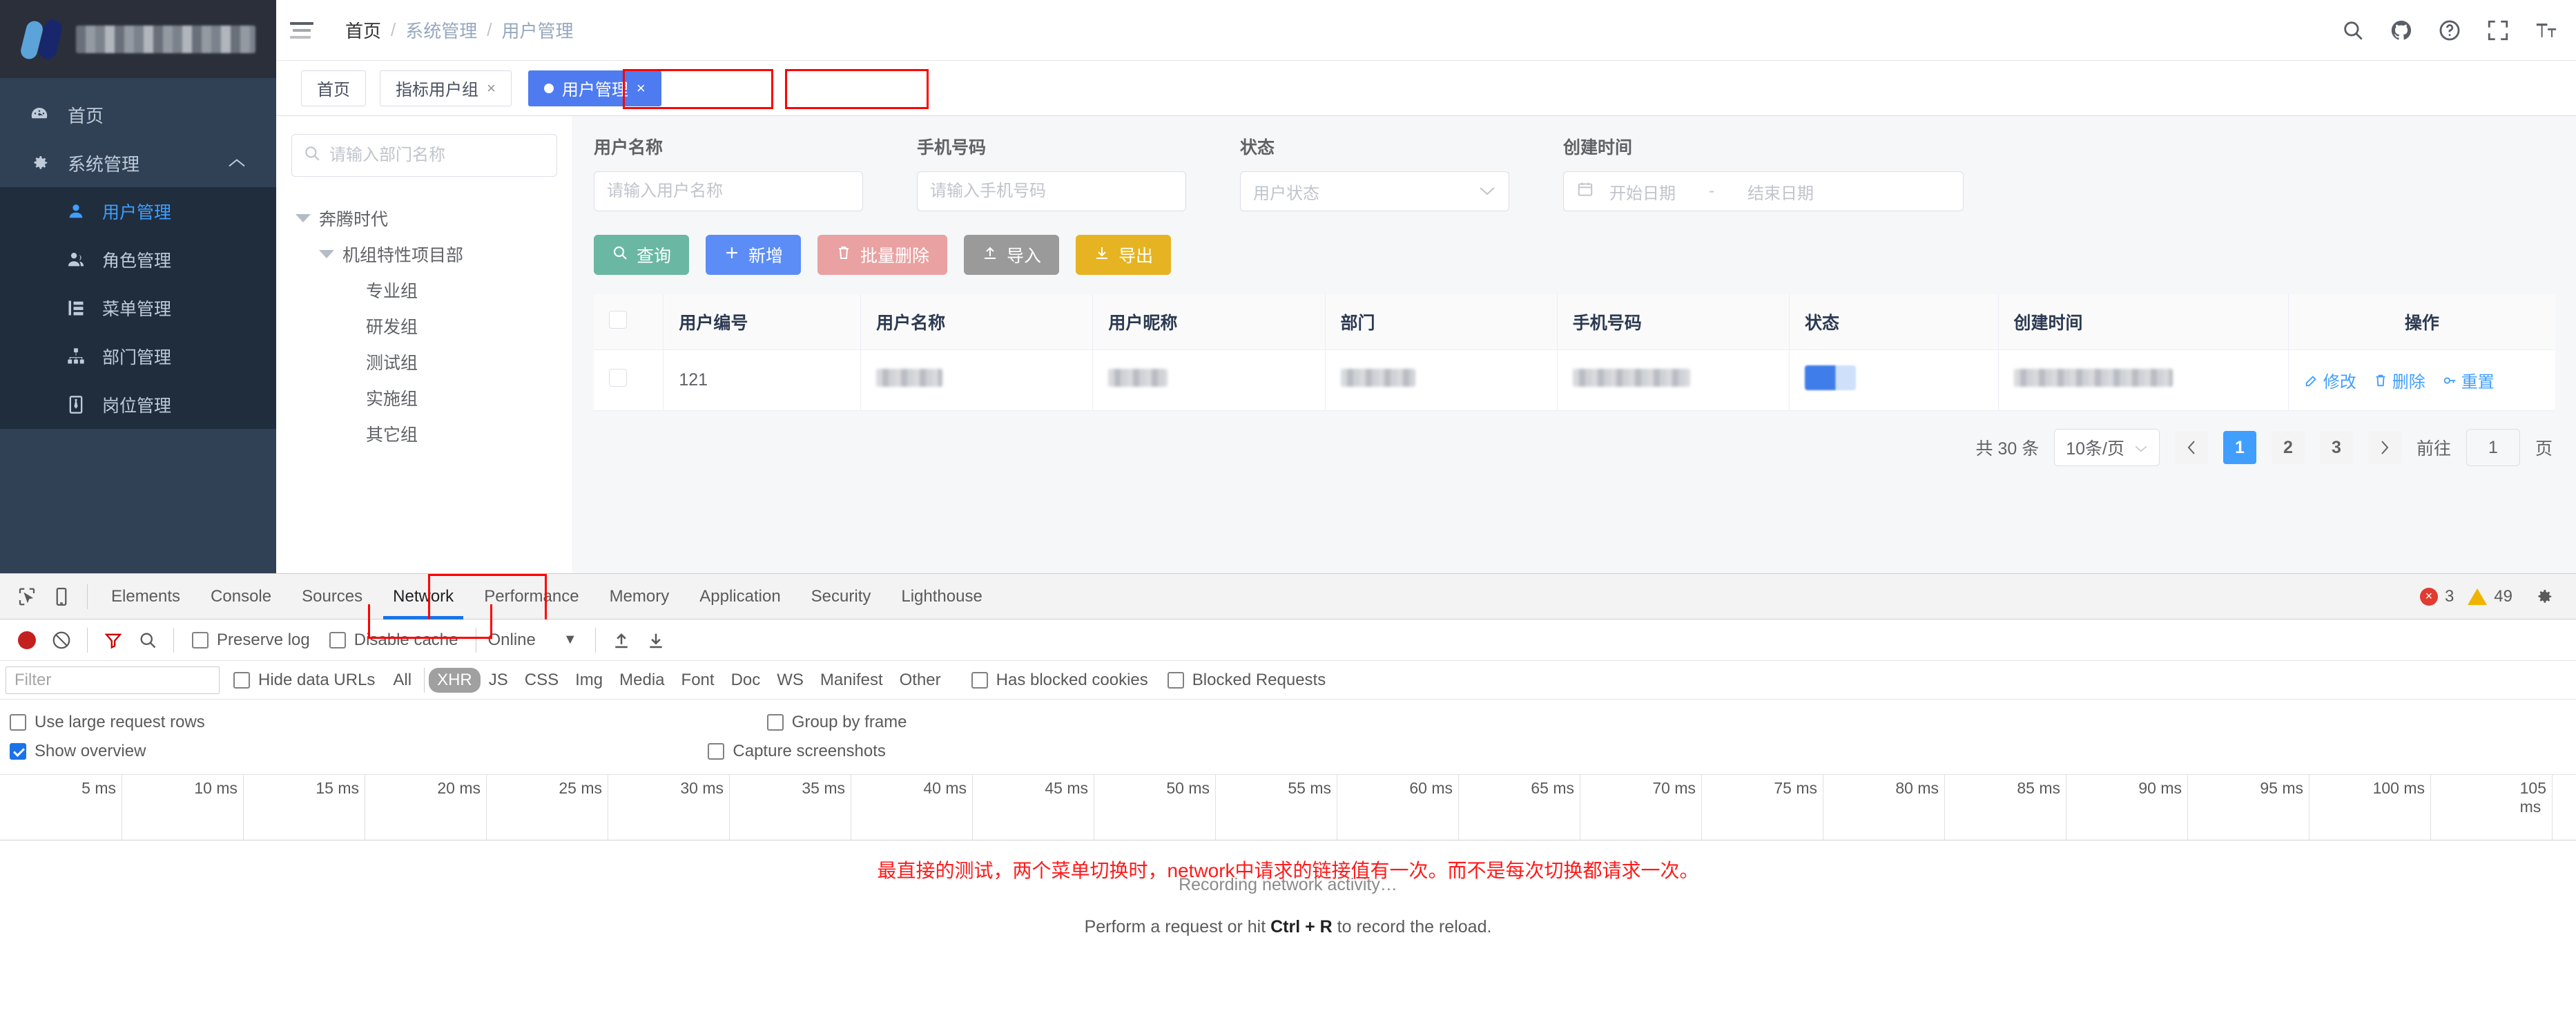  I want to click on import-har-icon, so click(622, 640).